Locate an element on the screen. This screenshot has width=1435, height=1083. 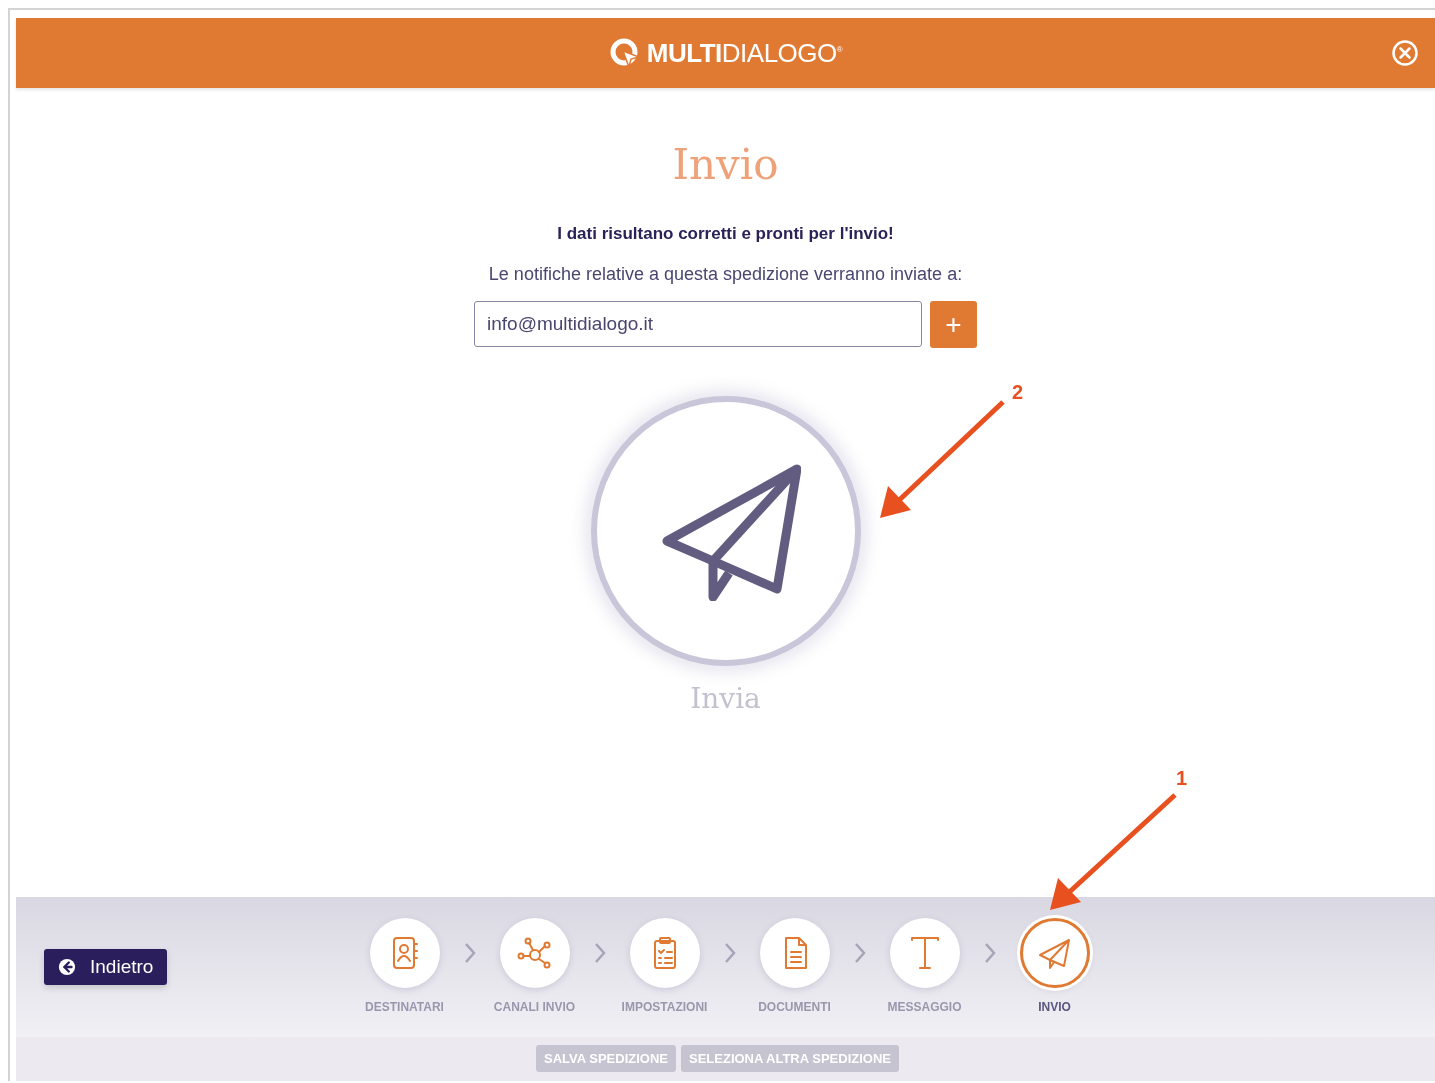
logo-text: MULTIDIALOGO$^{®}$ is located at coordinates (744, 53).